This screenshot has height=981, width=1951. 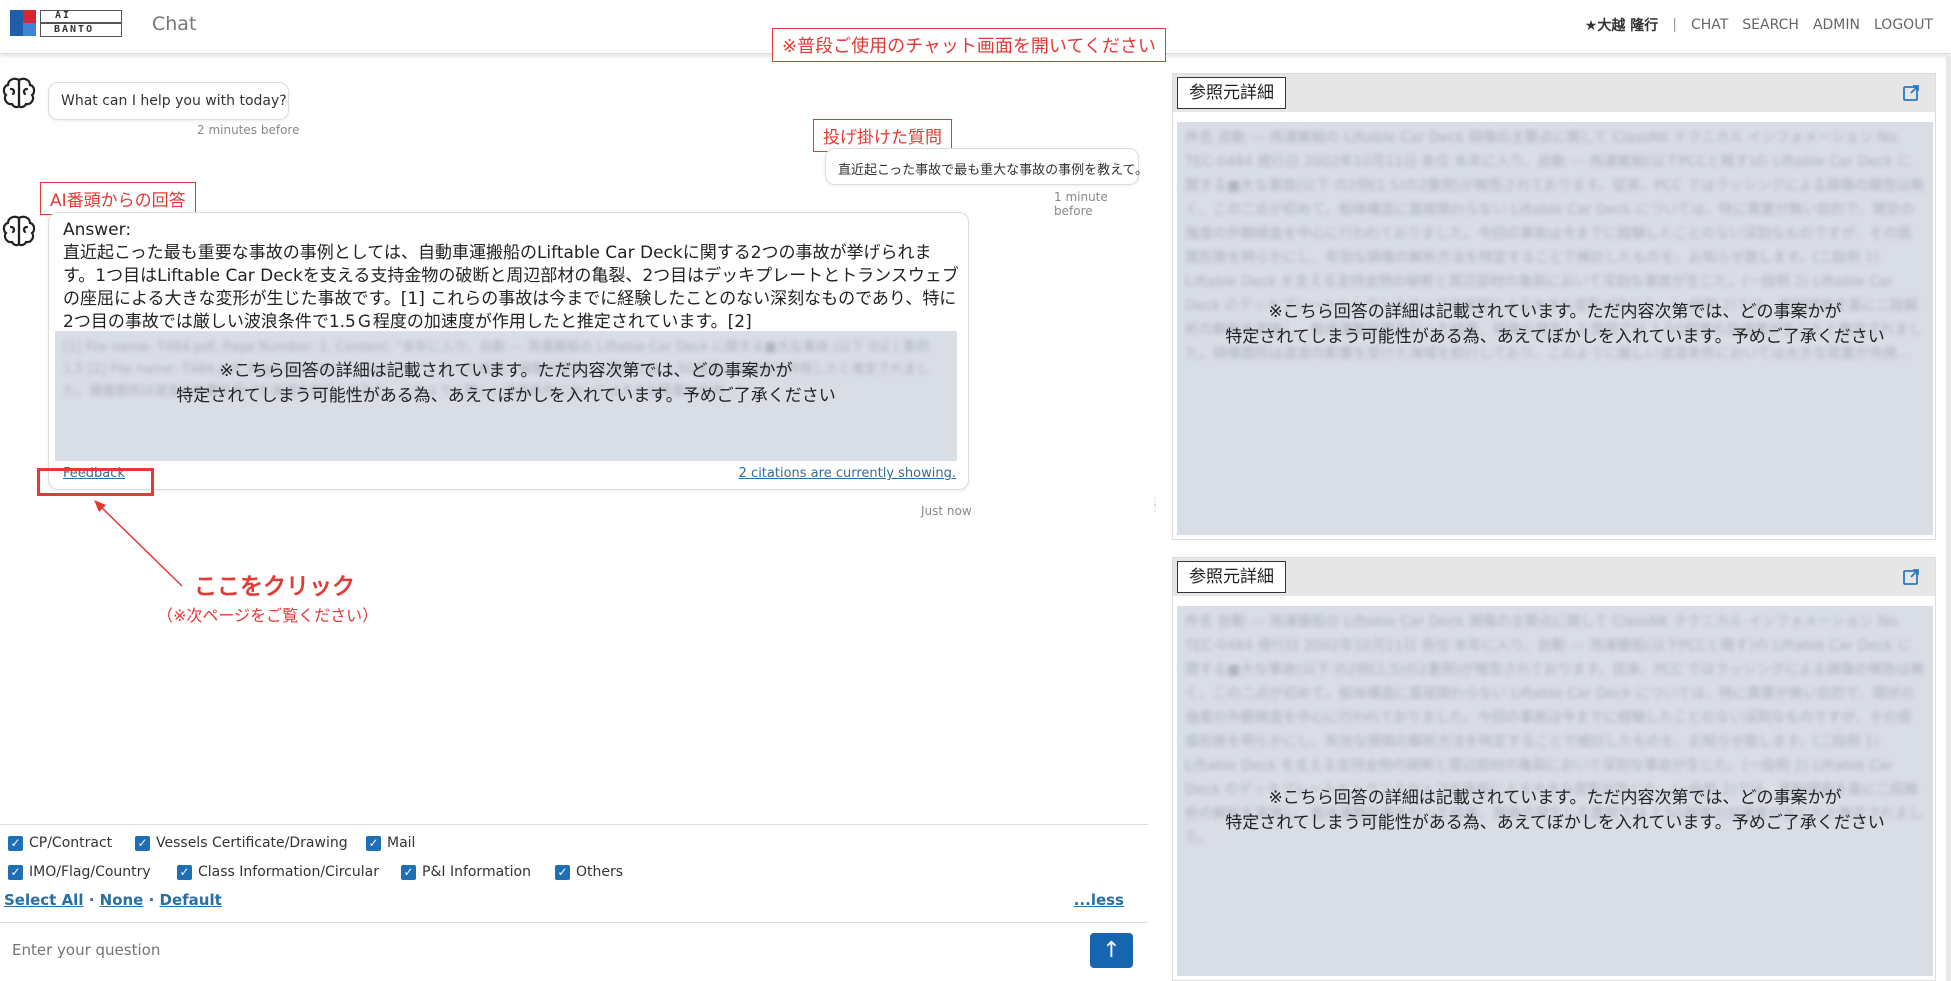 I want to click on question-input-area: ↑, so click(x=574, y=949).